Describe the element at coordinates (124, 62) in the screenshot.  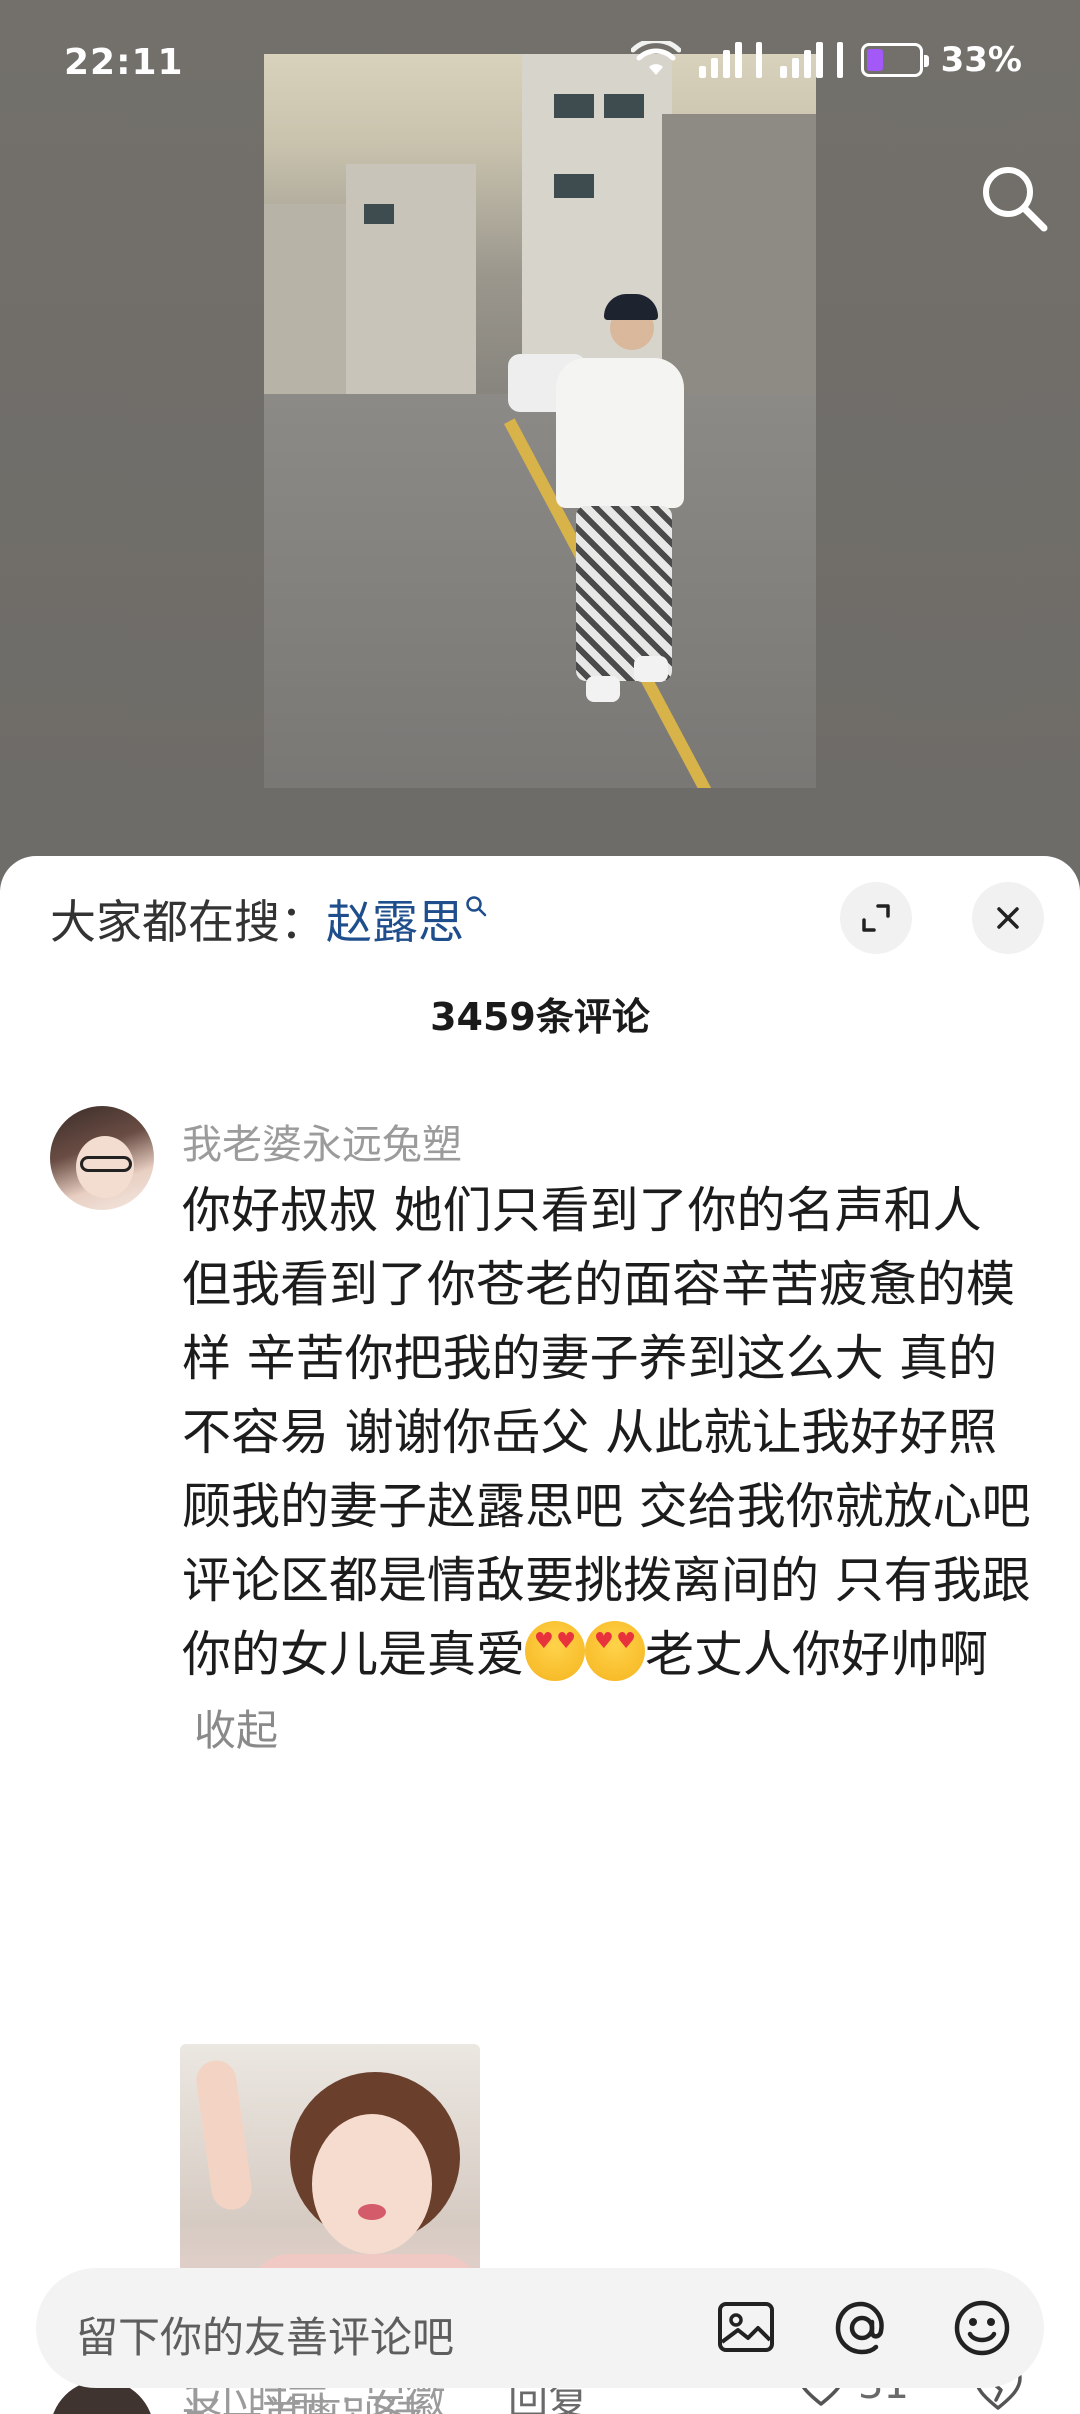
I see `status-time: 22:11` at that location.